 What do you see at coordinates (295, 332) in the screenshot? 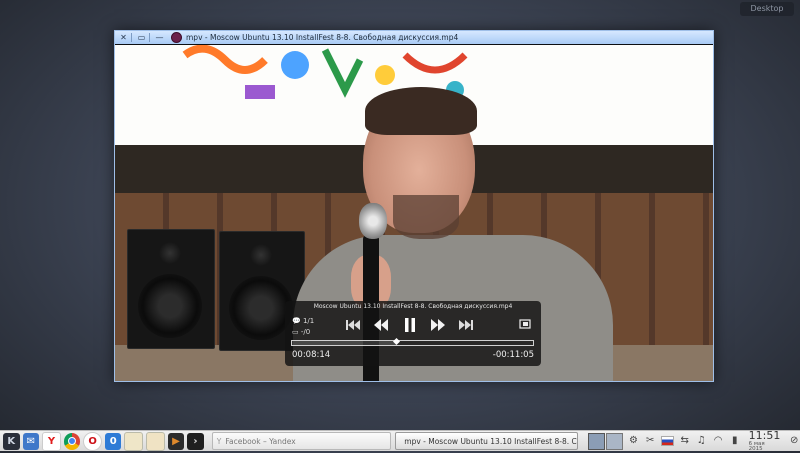
I see `audio-track-icon: ▭` at bounding box center [295, 332].